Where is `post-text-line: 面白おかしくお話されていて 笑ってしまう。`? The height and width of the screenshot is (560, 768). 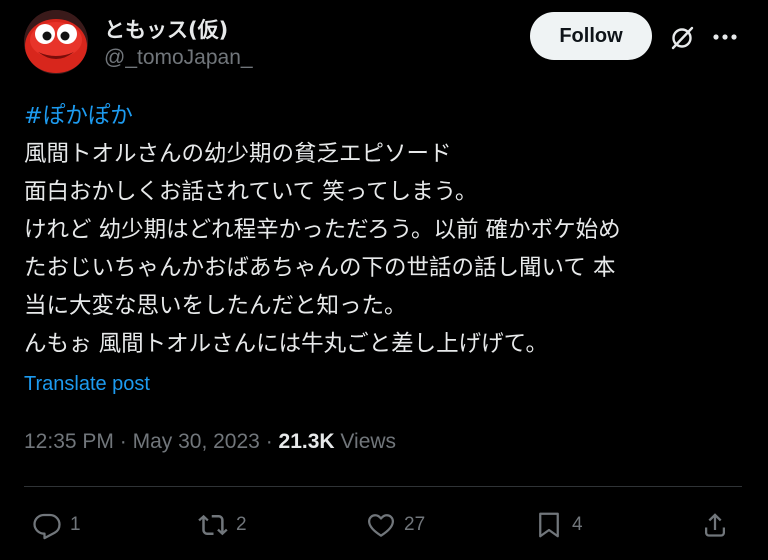
post-text-line: 面白おかしくお話されていて 笑ってしまう。 is located at coordinates (251, 192).